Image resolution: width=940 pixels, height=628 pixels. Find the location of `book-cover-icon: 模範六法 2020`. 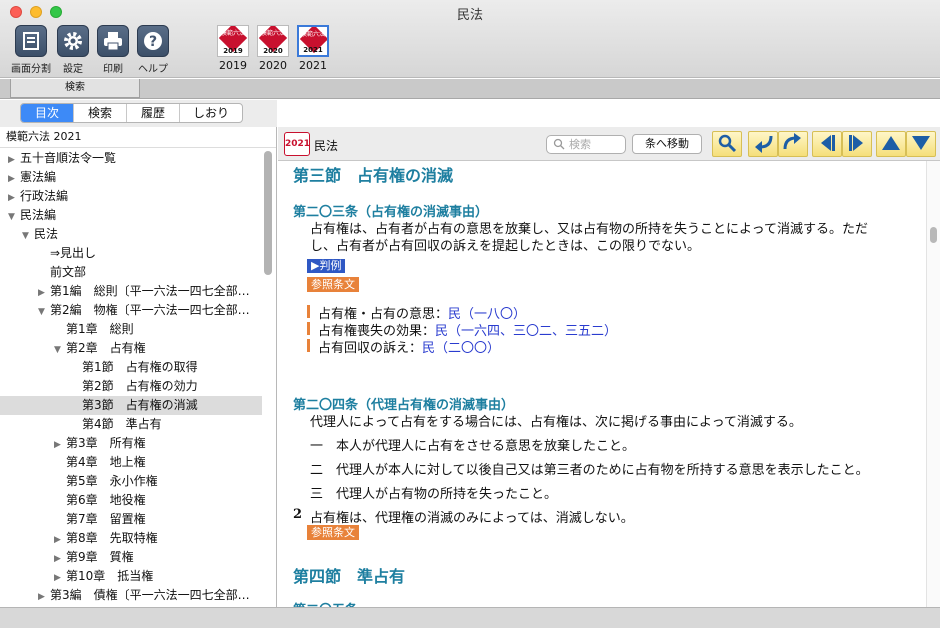

book-cover-icon: 模範六法 2020 is located at coordinates (273, 41).